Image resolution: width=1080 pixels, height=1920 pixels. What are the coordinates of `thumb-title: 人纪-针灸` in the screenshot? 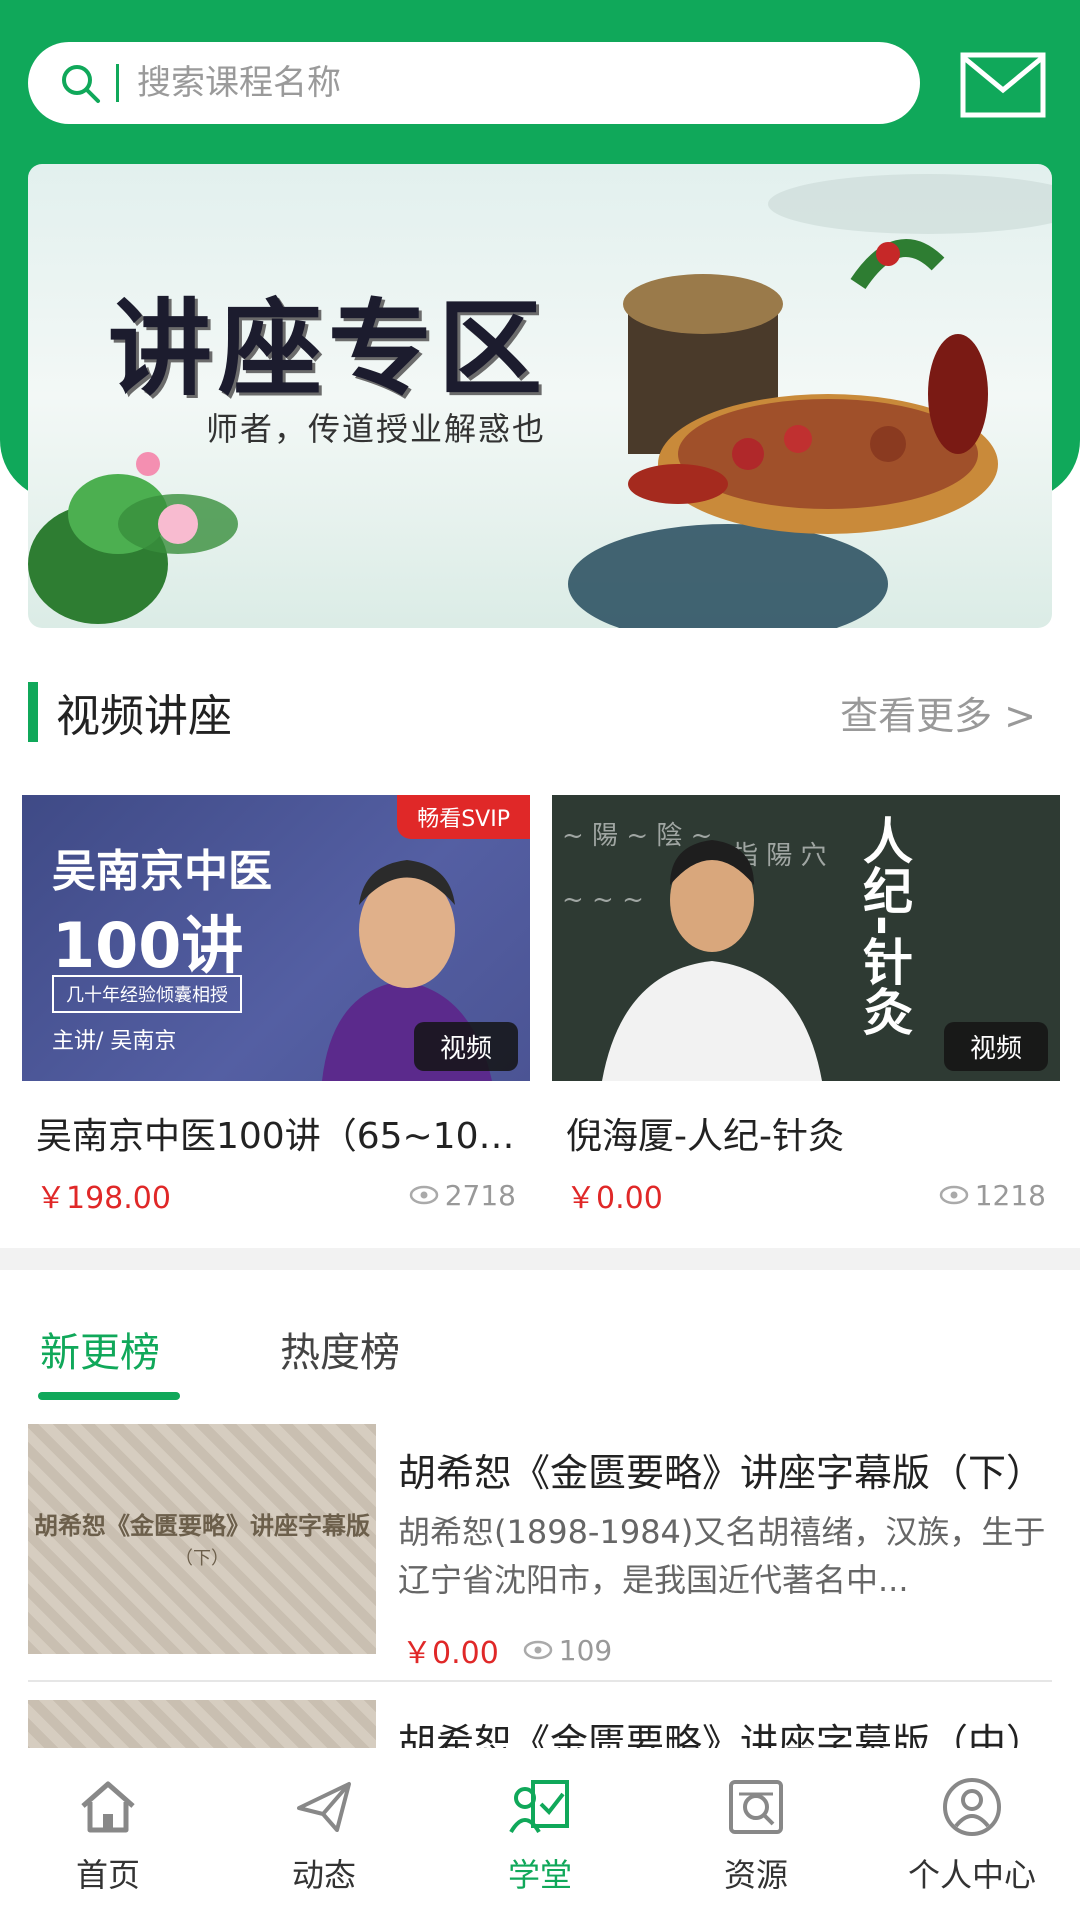 It's located at (884, 925).